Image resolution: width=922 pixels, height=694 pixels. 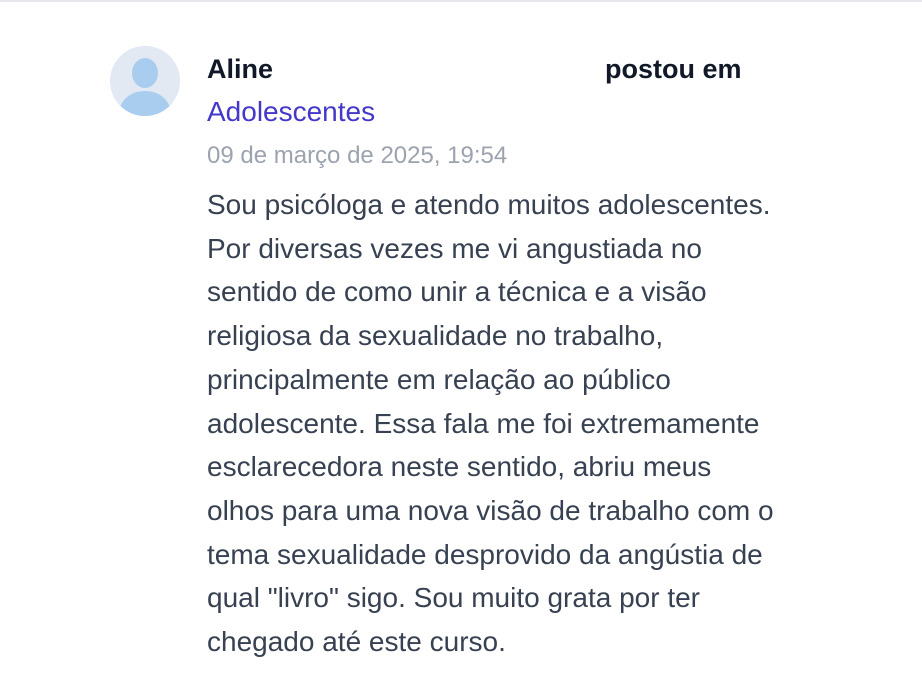 What do you see at coordinates (552, 112) in the screenshot?
I see `group-link: Adolescentes` at bounding box center [552, 112].